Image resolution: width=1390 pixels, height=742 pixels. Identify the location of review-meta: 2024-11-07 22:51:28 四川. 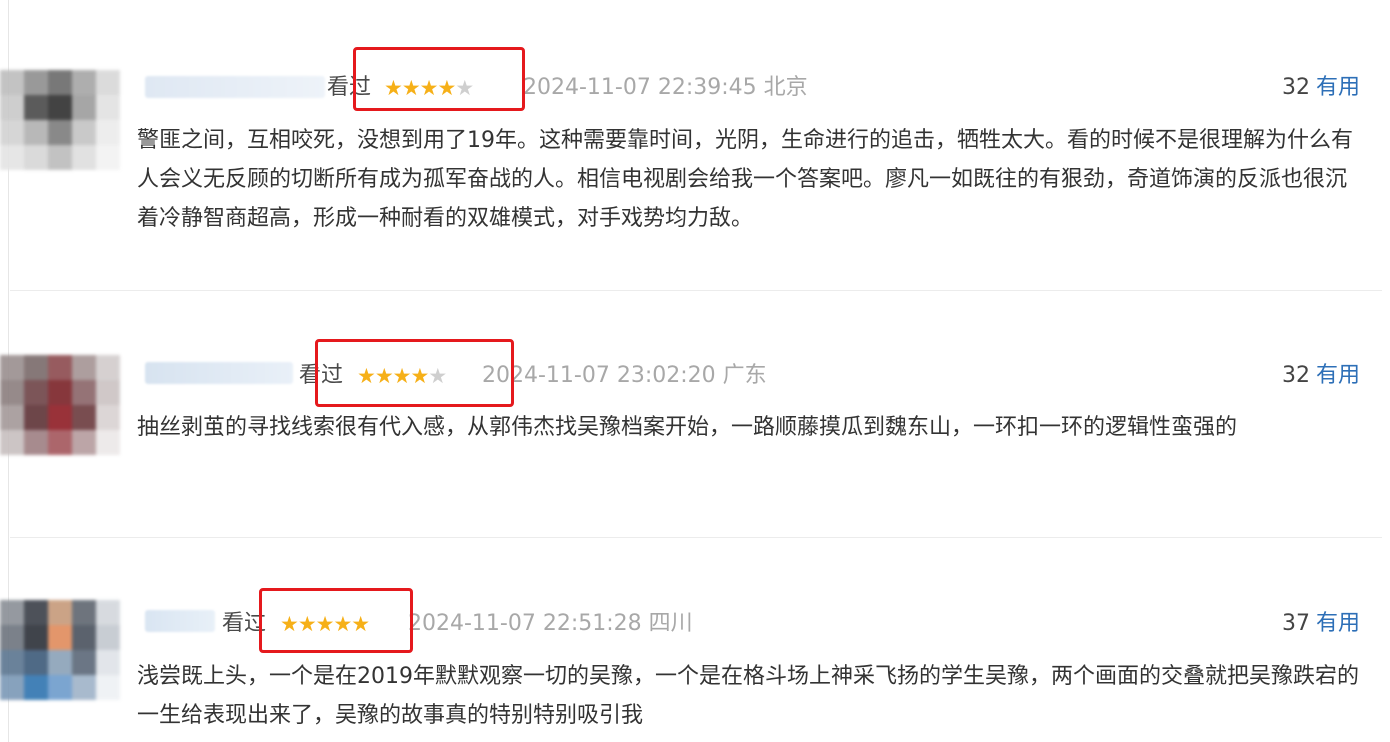
(550, 624).